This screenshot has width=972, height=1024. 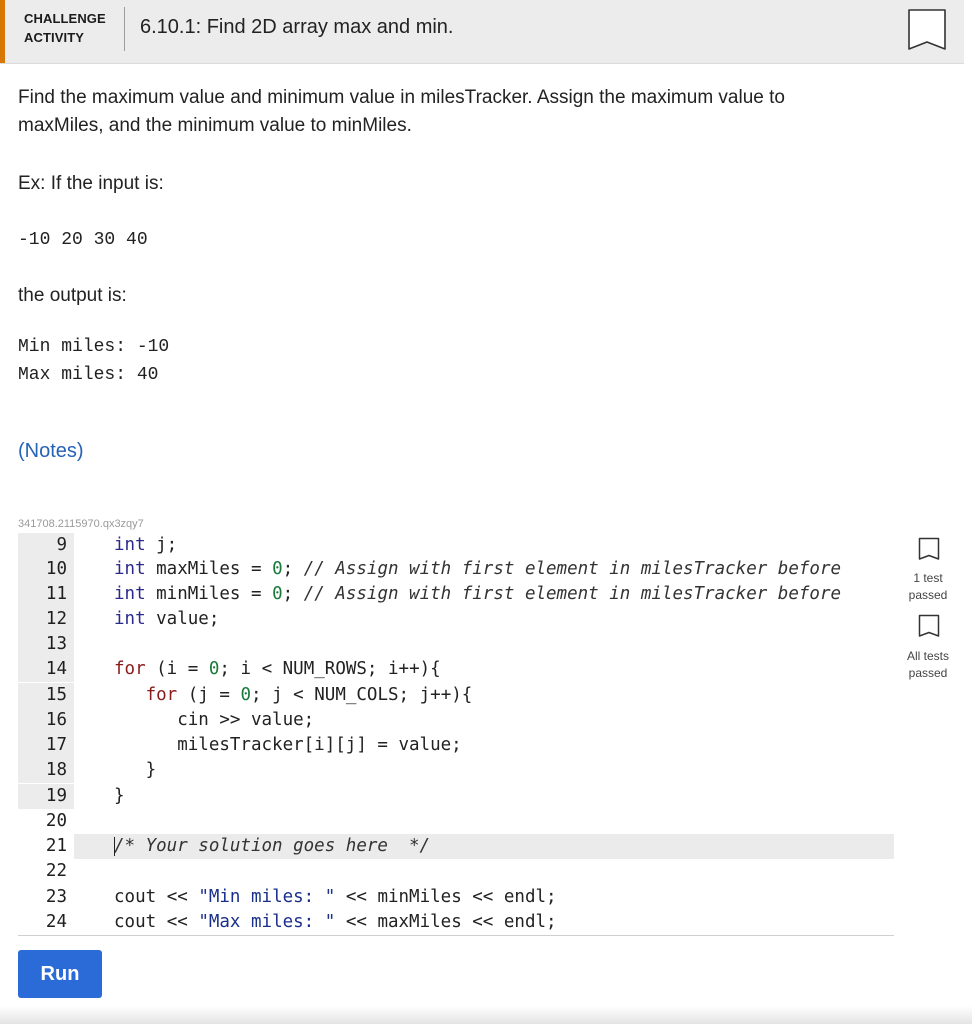 I want to click on example-output-line-1: Min miles: -10, so click(x=94, y=347).